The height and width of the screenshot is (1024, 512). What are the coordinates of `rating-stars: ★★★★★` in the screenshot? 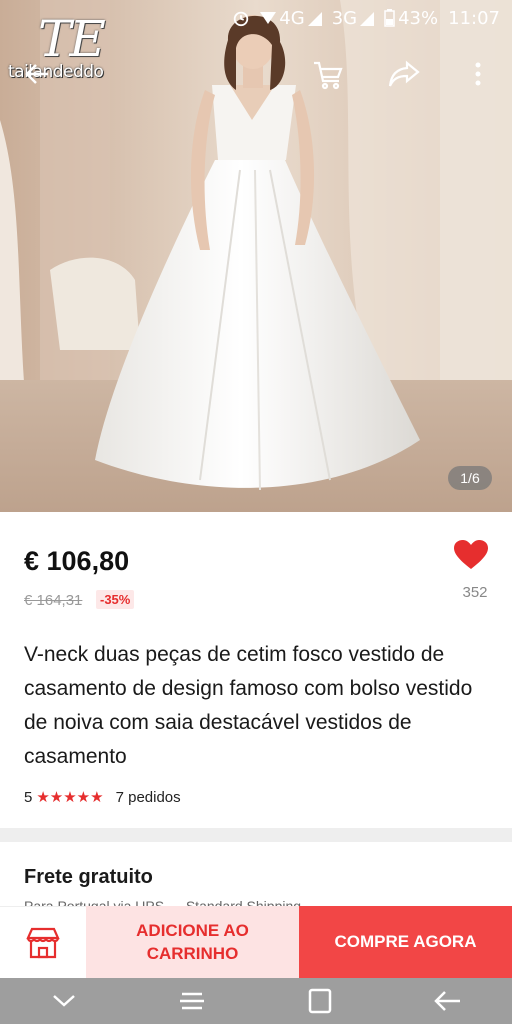 It's located at (70, 797).